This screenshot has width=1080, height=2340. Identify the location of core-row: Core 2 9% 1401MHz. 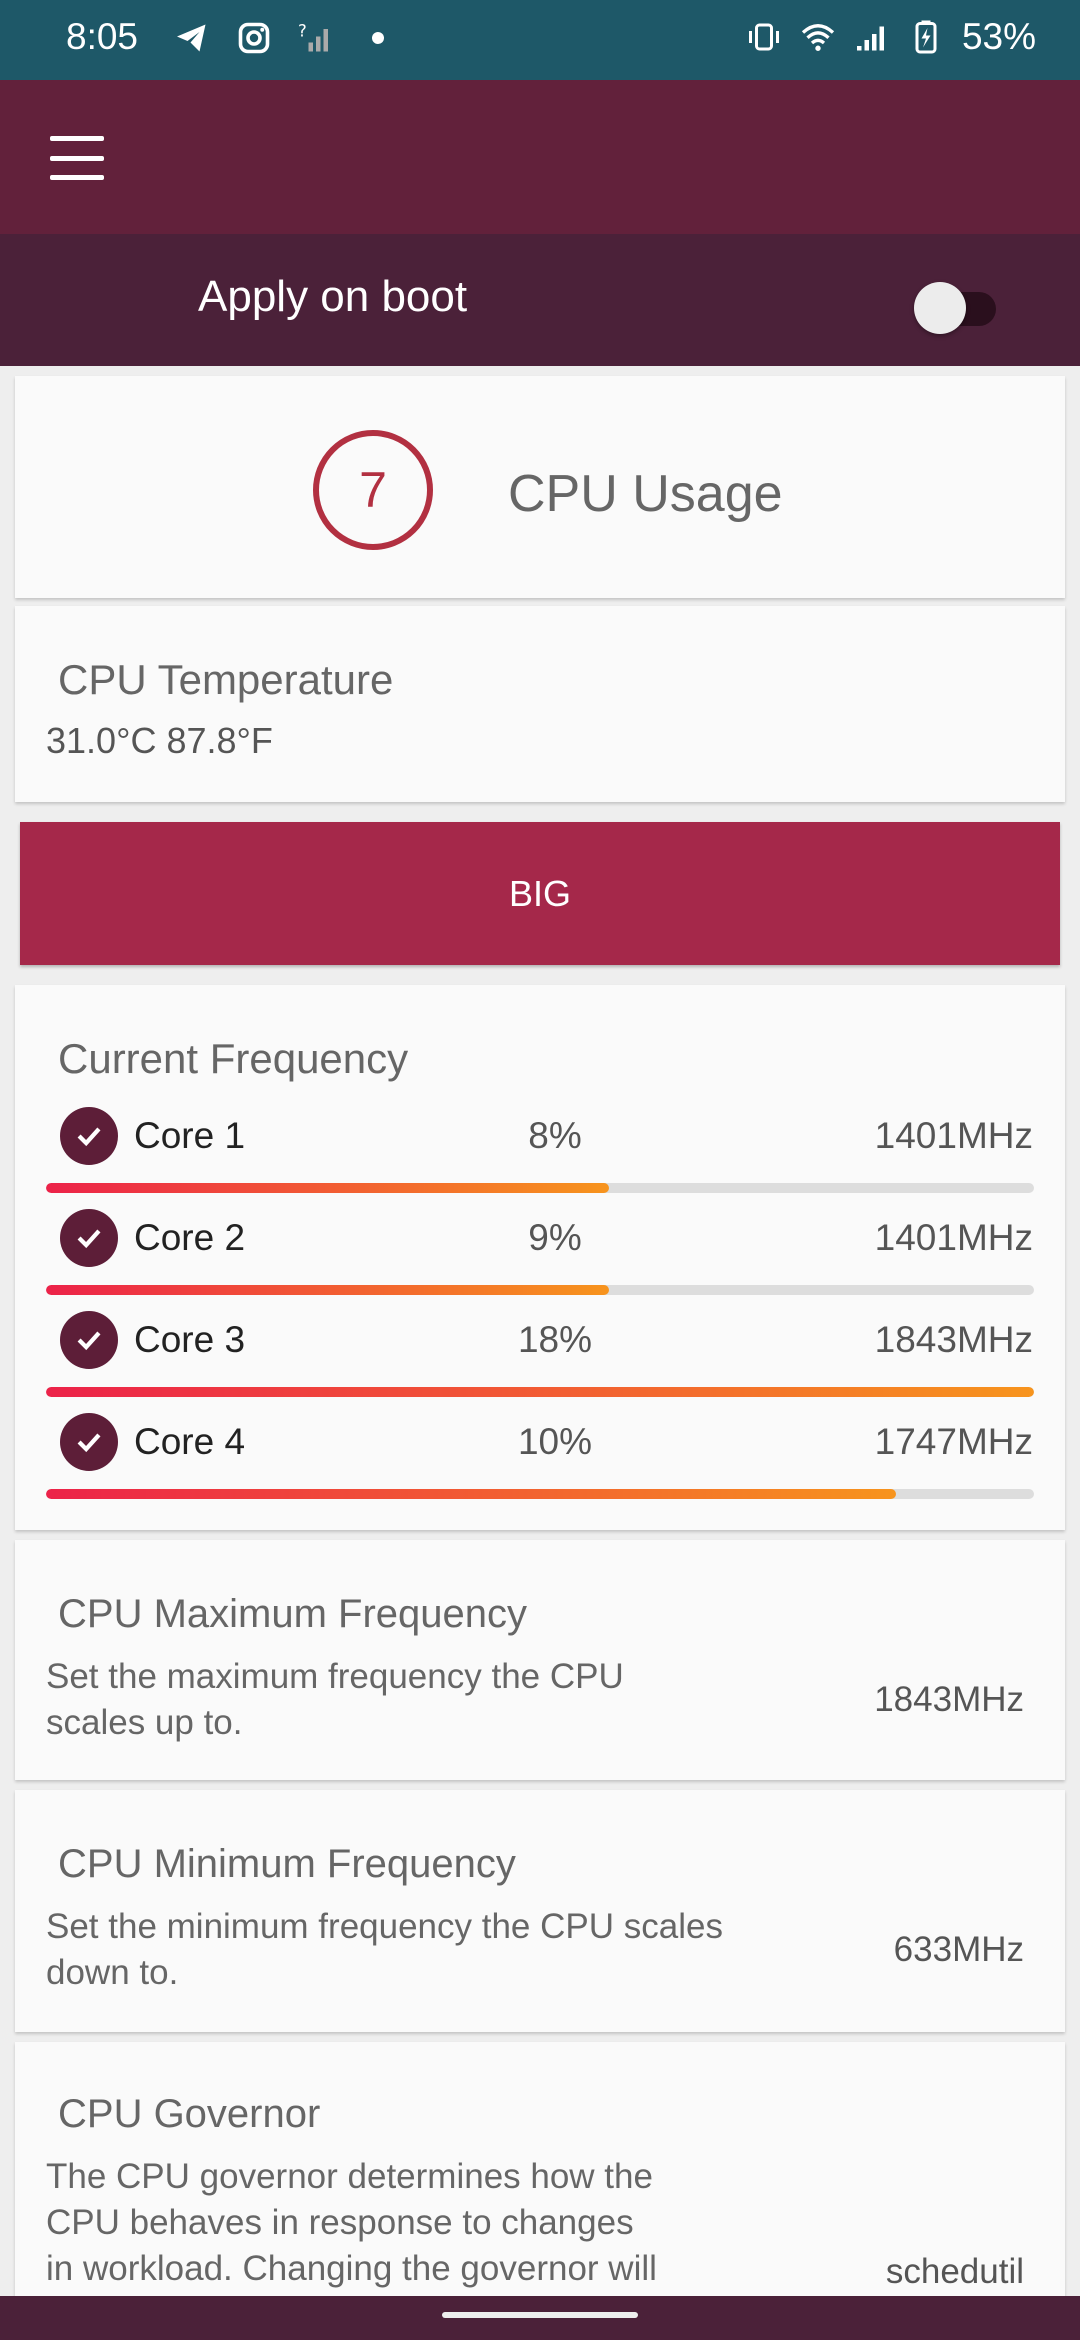
(540, 1251).